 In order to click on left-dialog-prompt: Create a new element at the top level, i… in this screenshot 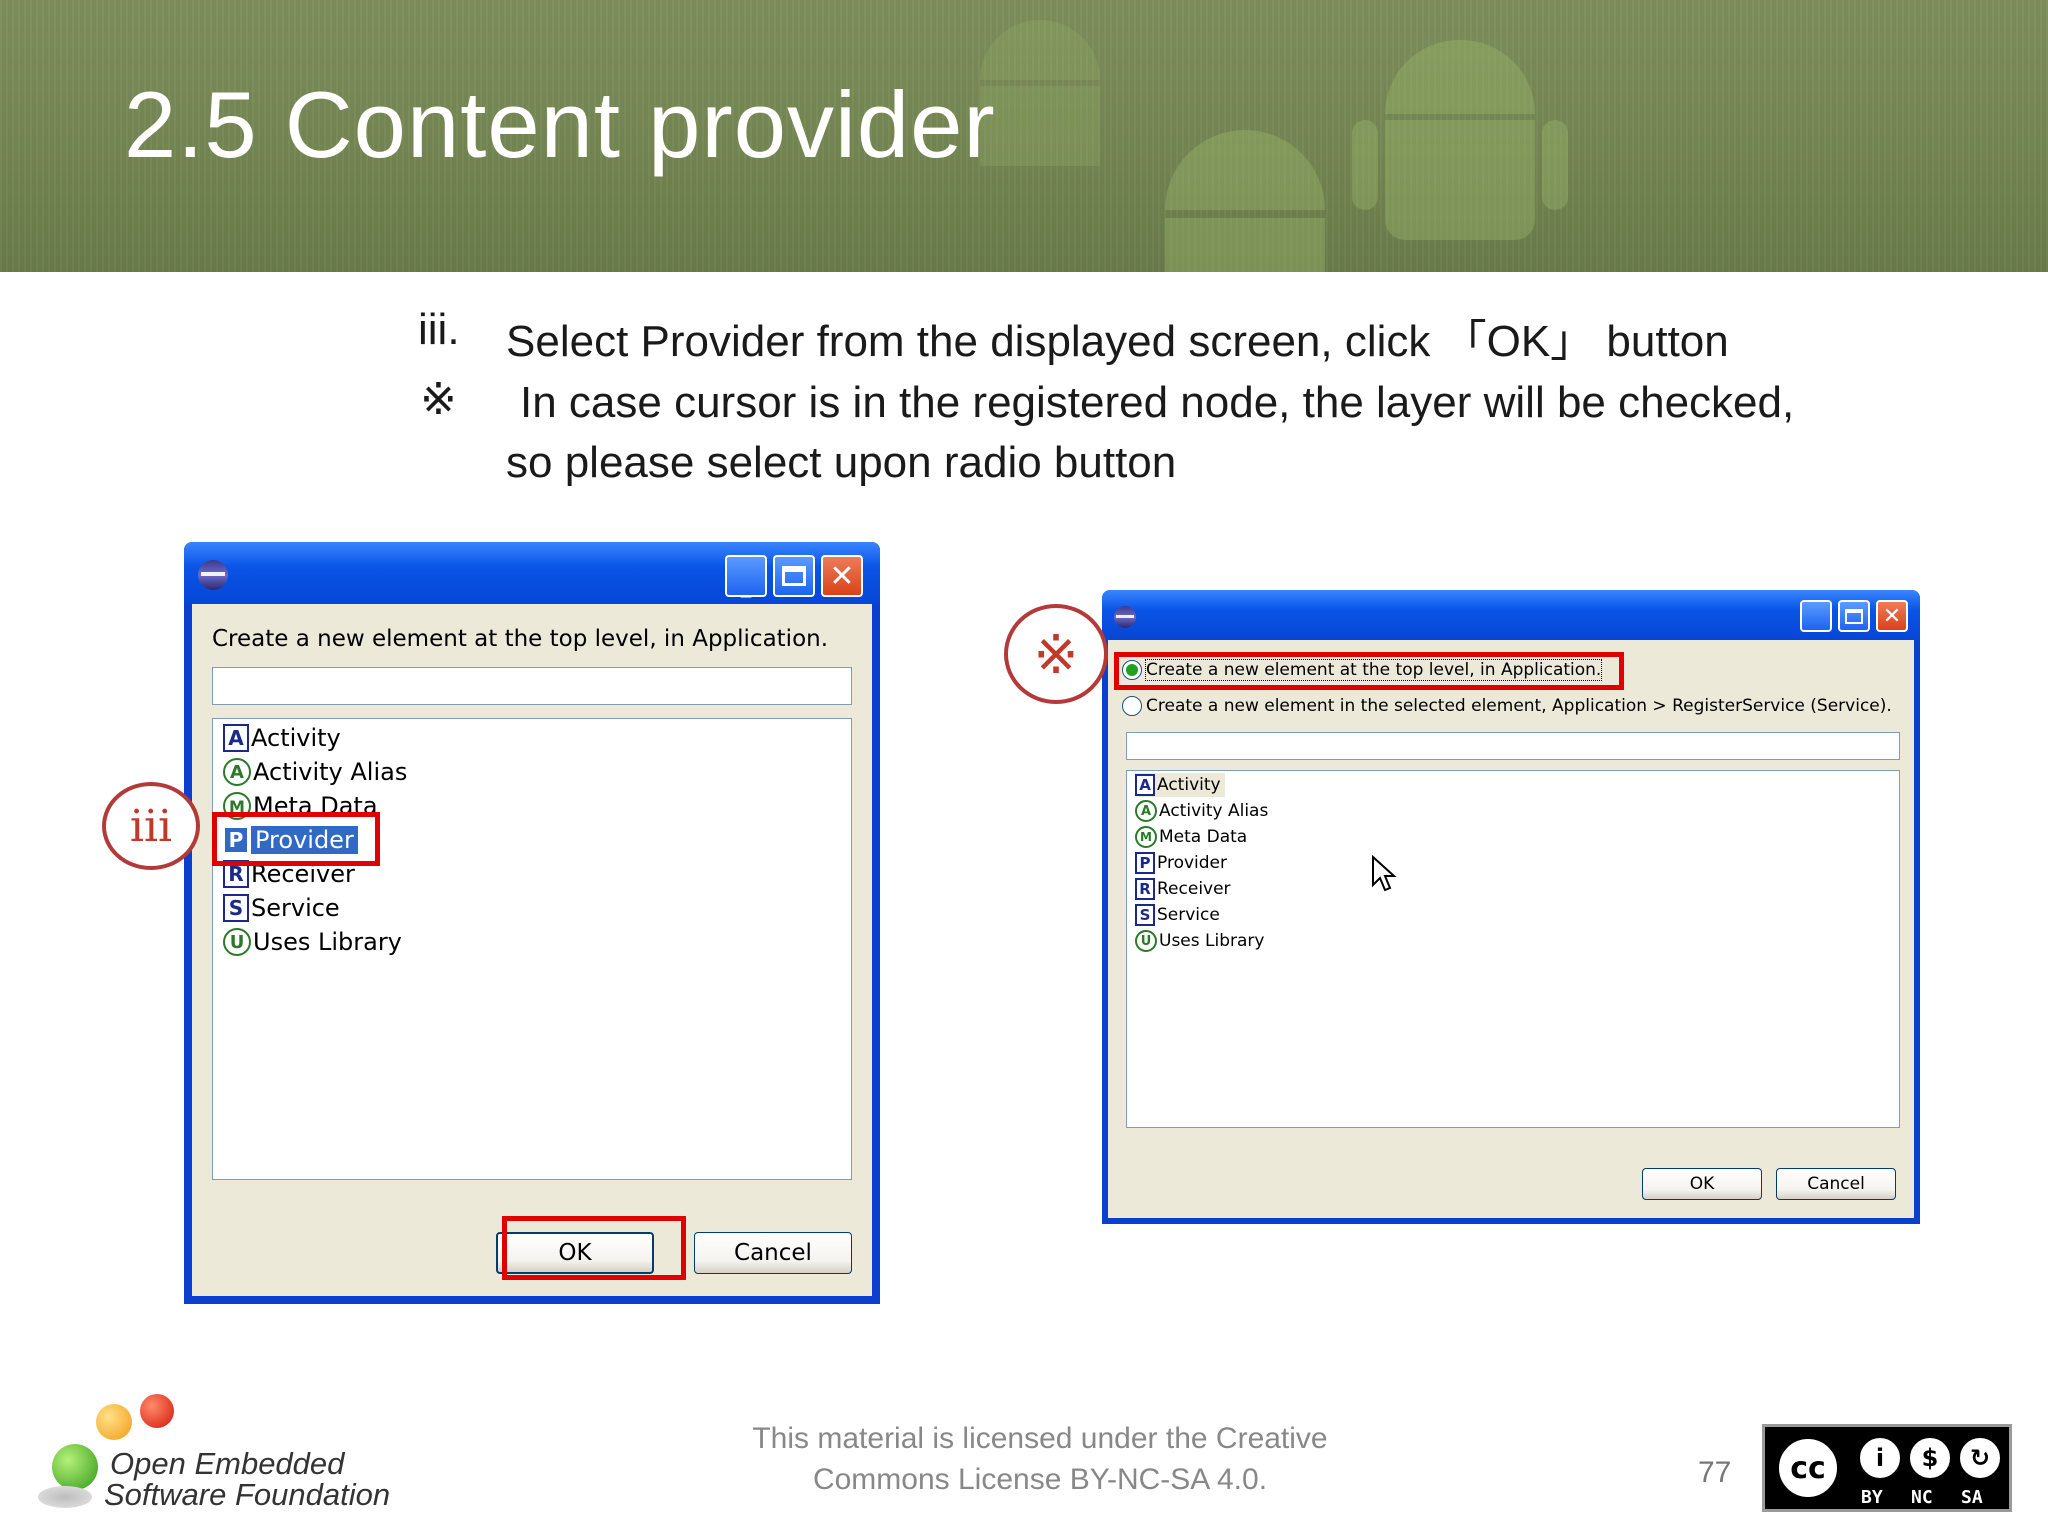, I will do `click(520, 639)`.